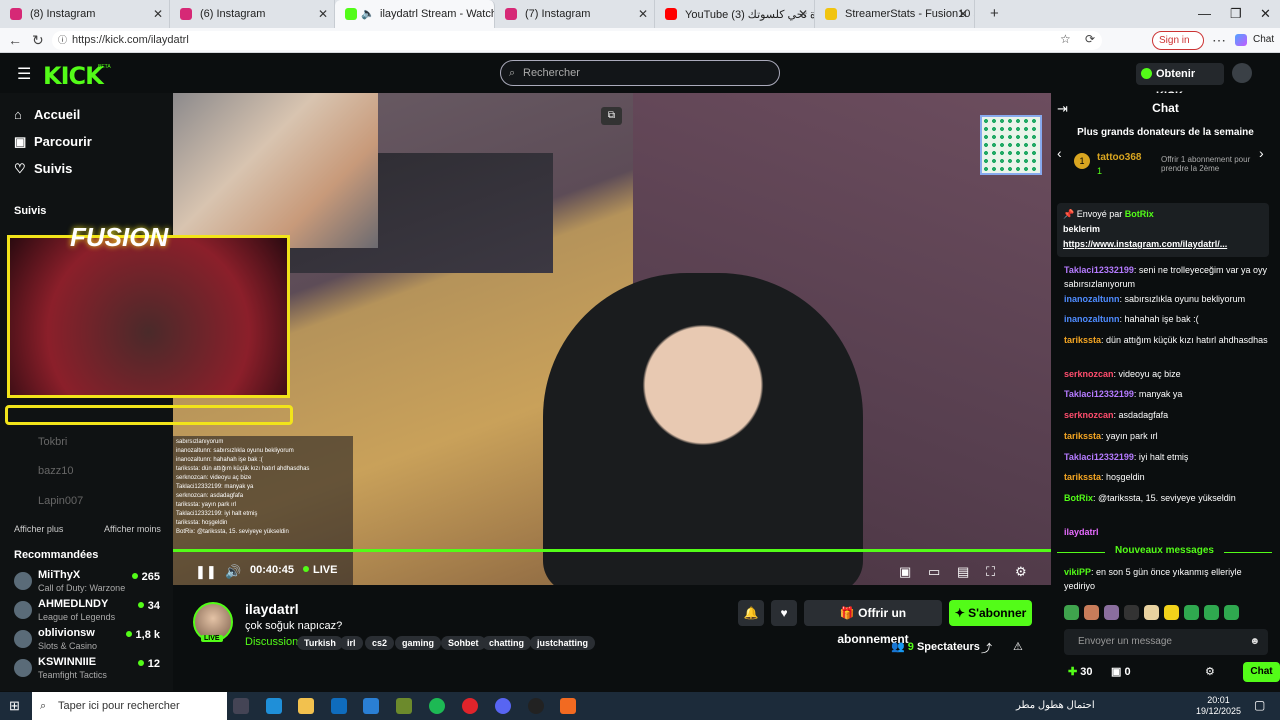 This screenshot has width=1280, height=720. Describe the element at coordinates (1219, 40) in the screenshot. I see `more-icon: ⋯` at that location.